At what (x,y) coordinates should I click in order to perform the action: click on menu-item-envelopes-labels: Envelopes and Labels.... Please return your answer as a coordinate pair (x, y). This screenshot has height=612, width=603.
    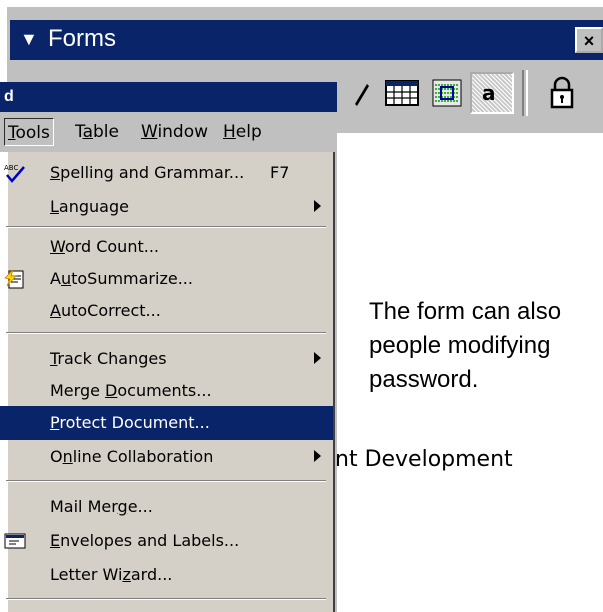
    Looking at the image, I should click on (166, 541).